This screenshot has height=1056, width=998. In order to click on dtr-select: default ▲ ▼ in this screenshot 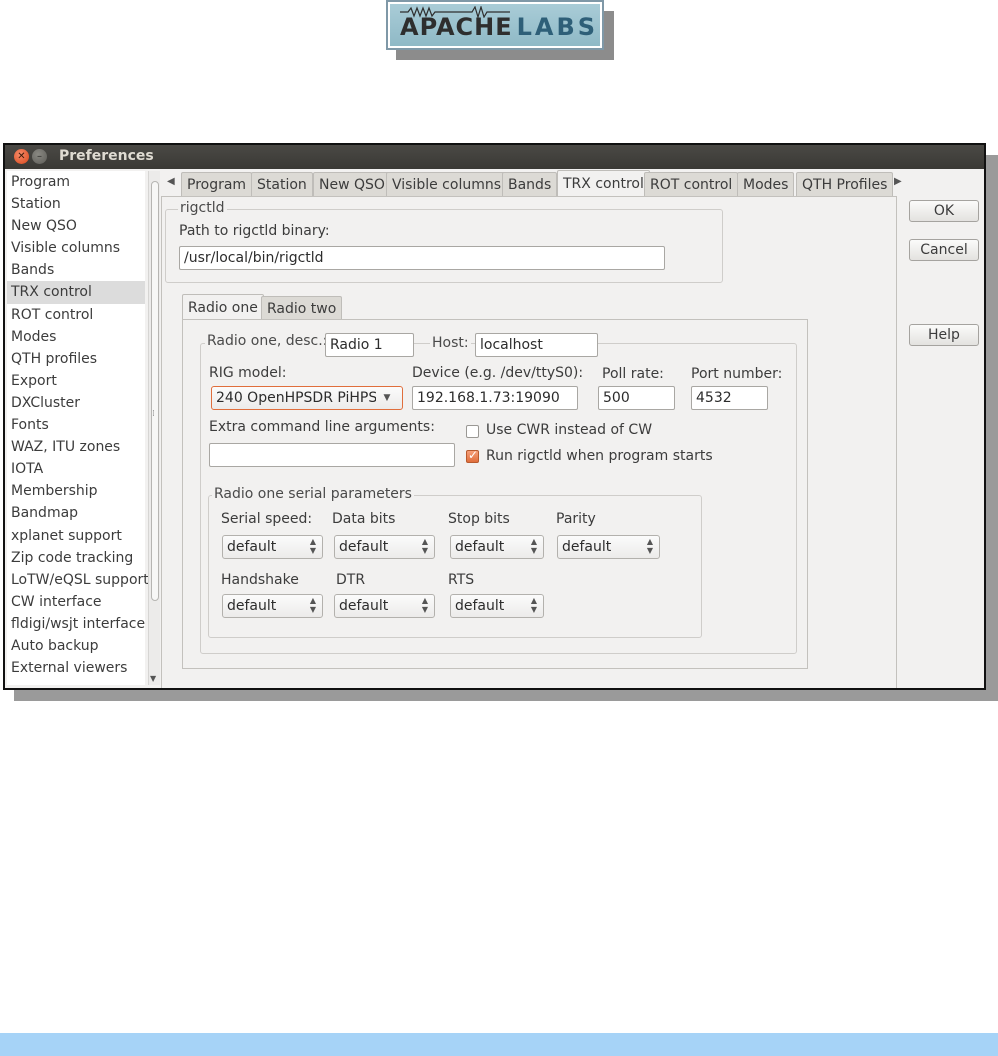, I will do `click(384, 606)`.